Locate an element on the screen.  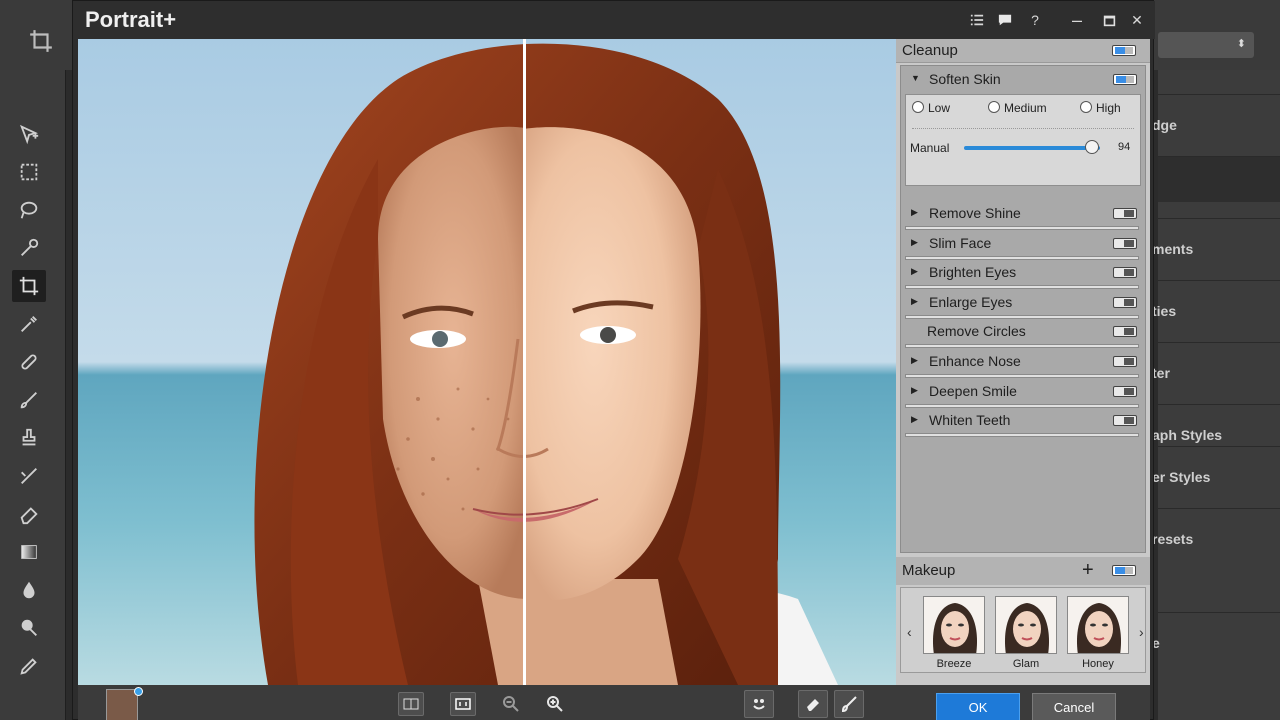
split-view-icon is located at coordinates (411, 704).